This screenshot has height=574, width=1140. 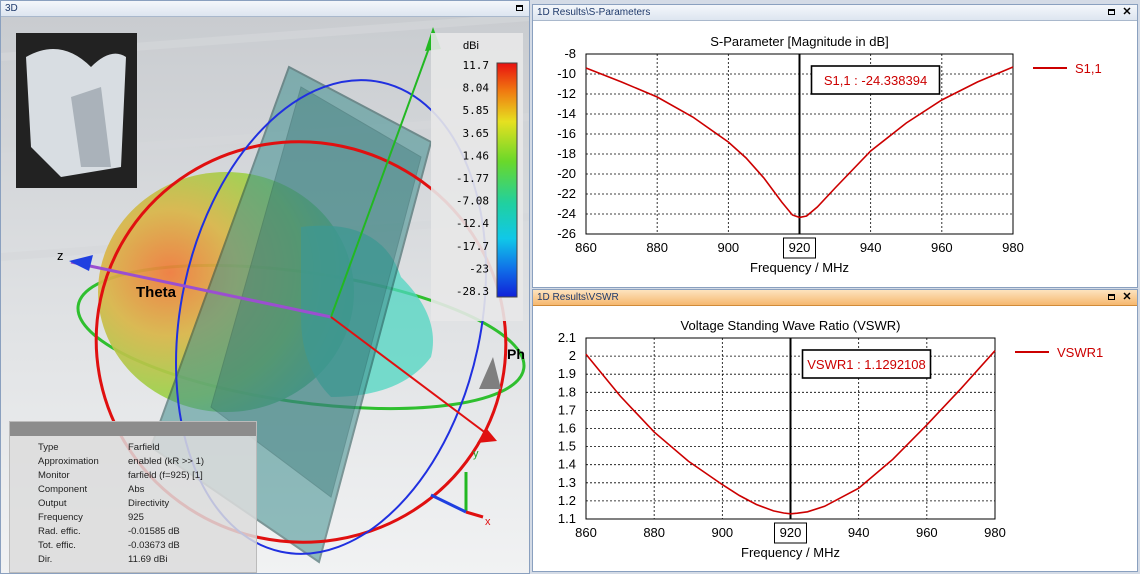 What do you see at coordinates (472, 223) in the screenshot?
I see `colorbar-label: -12.4` at bounding box center [472, 223].